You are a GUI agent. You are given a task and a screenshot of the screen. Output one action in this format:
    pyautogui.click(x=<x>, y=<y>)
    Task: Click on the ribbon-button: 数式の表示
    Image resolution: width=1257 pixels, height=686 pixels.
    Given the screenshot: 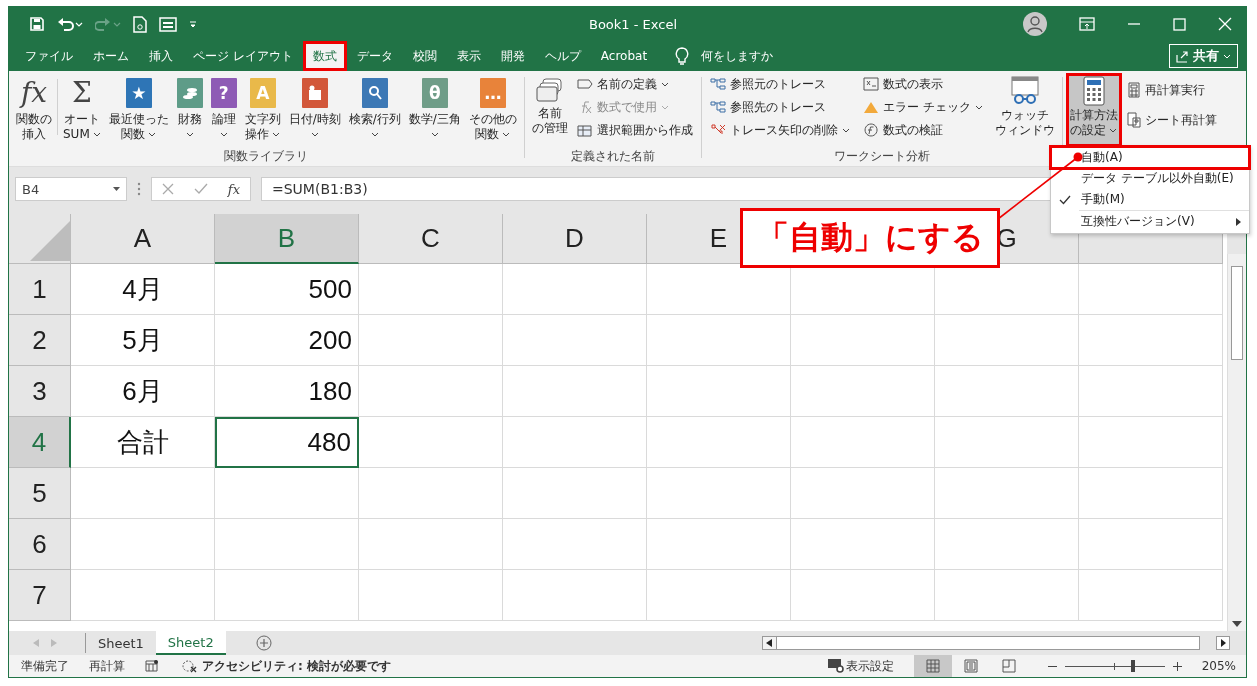 What is the action you would take?
    pyautogui.click(x=922, y=84)
    